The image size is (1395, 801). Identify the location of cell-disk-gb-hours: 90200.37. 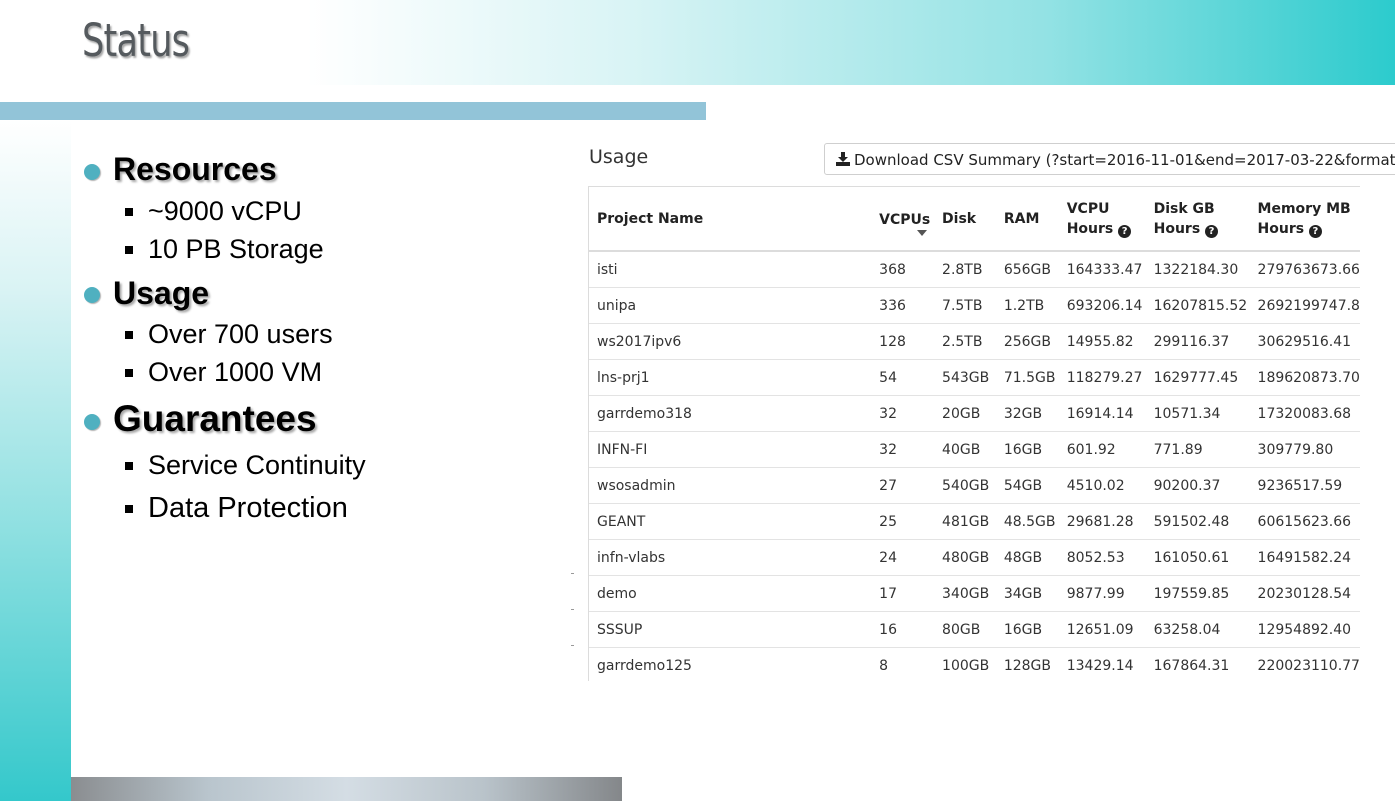
(1197, 485).